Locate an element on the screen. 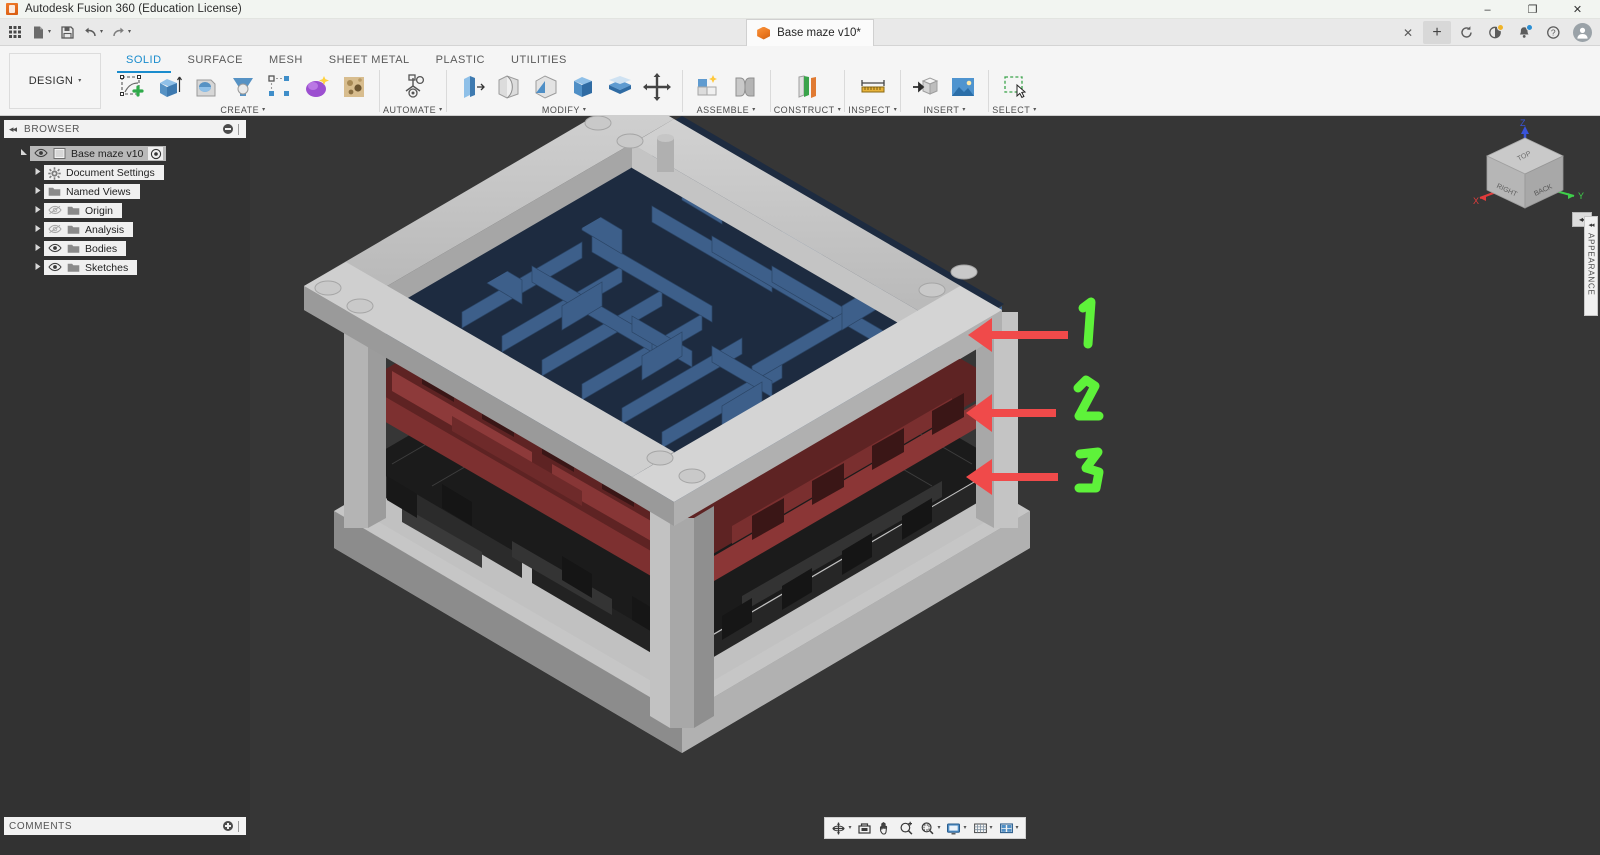 Image resolution: width=1600 pixels, height=855 pixels. panel-resize-grip is located at coordinates (239, 129).